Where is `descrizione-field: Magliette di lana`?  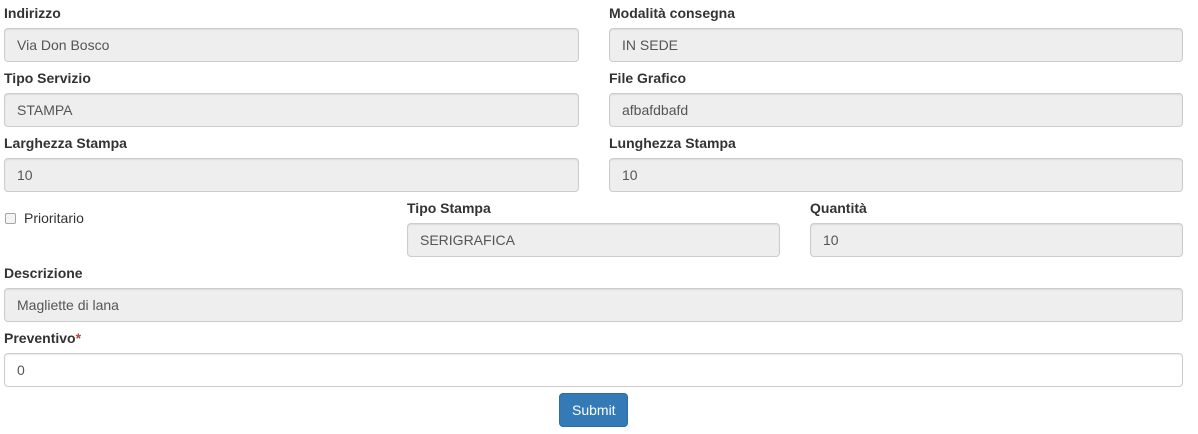 descrizione-field: Magliette di lana is located at coordinates (593, 305).